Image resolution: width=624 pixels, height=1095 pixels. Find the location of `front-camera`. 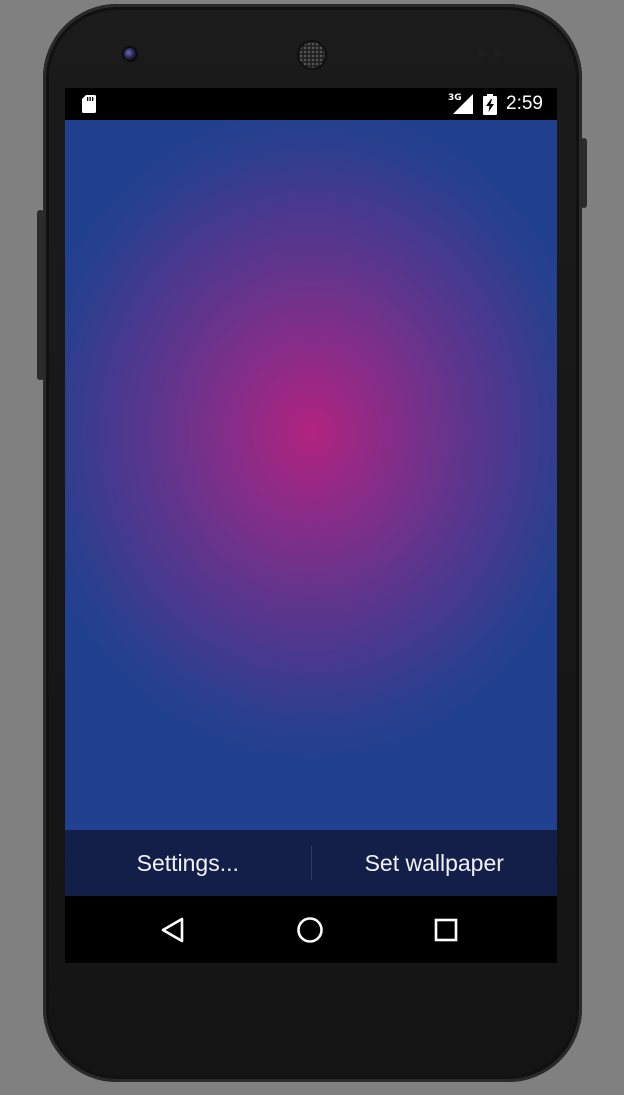

front-camera is located at coordinates (130, 54).